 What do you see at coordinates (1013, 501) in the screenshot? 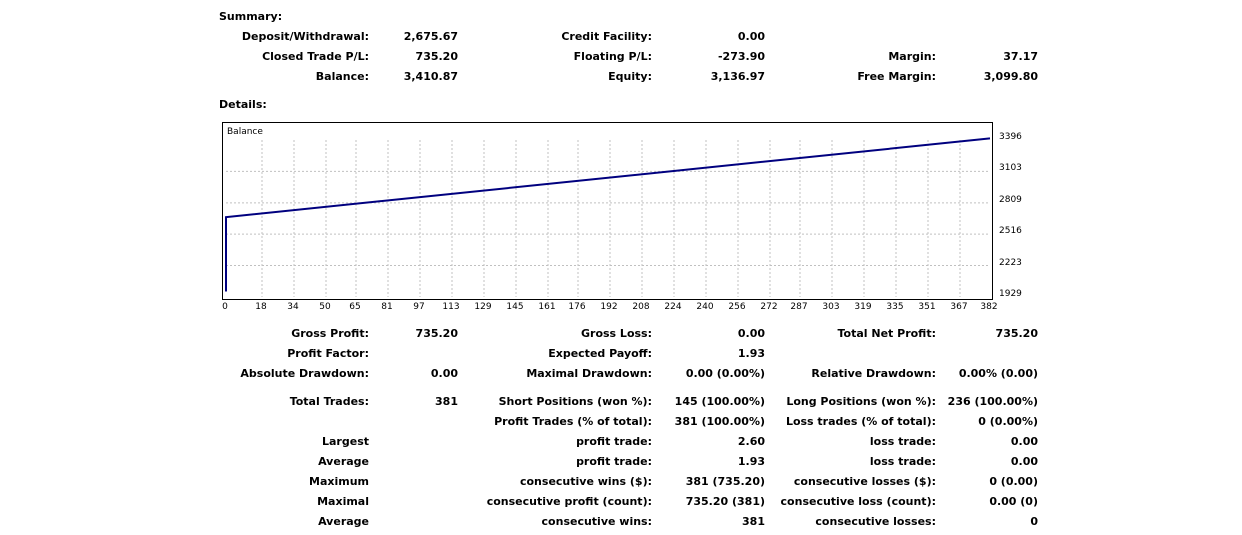
I see `details-value-r8-c2: 0.00 (0)` at bounding box center [1013, 501].